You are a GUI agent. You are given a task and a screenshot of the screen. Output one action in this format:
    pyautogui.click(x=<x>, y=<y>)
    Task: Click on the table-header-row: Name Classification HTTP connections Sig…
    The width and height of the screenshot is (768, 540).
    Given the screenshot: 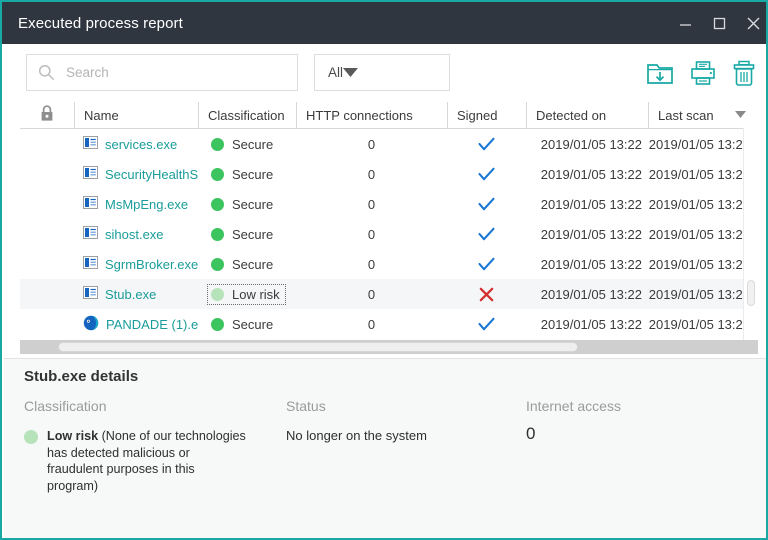 What is the action you would take?
    pyautogui.click(x=389, y=115)
    